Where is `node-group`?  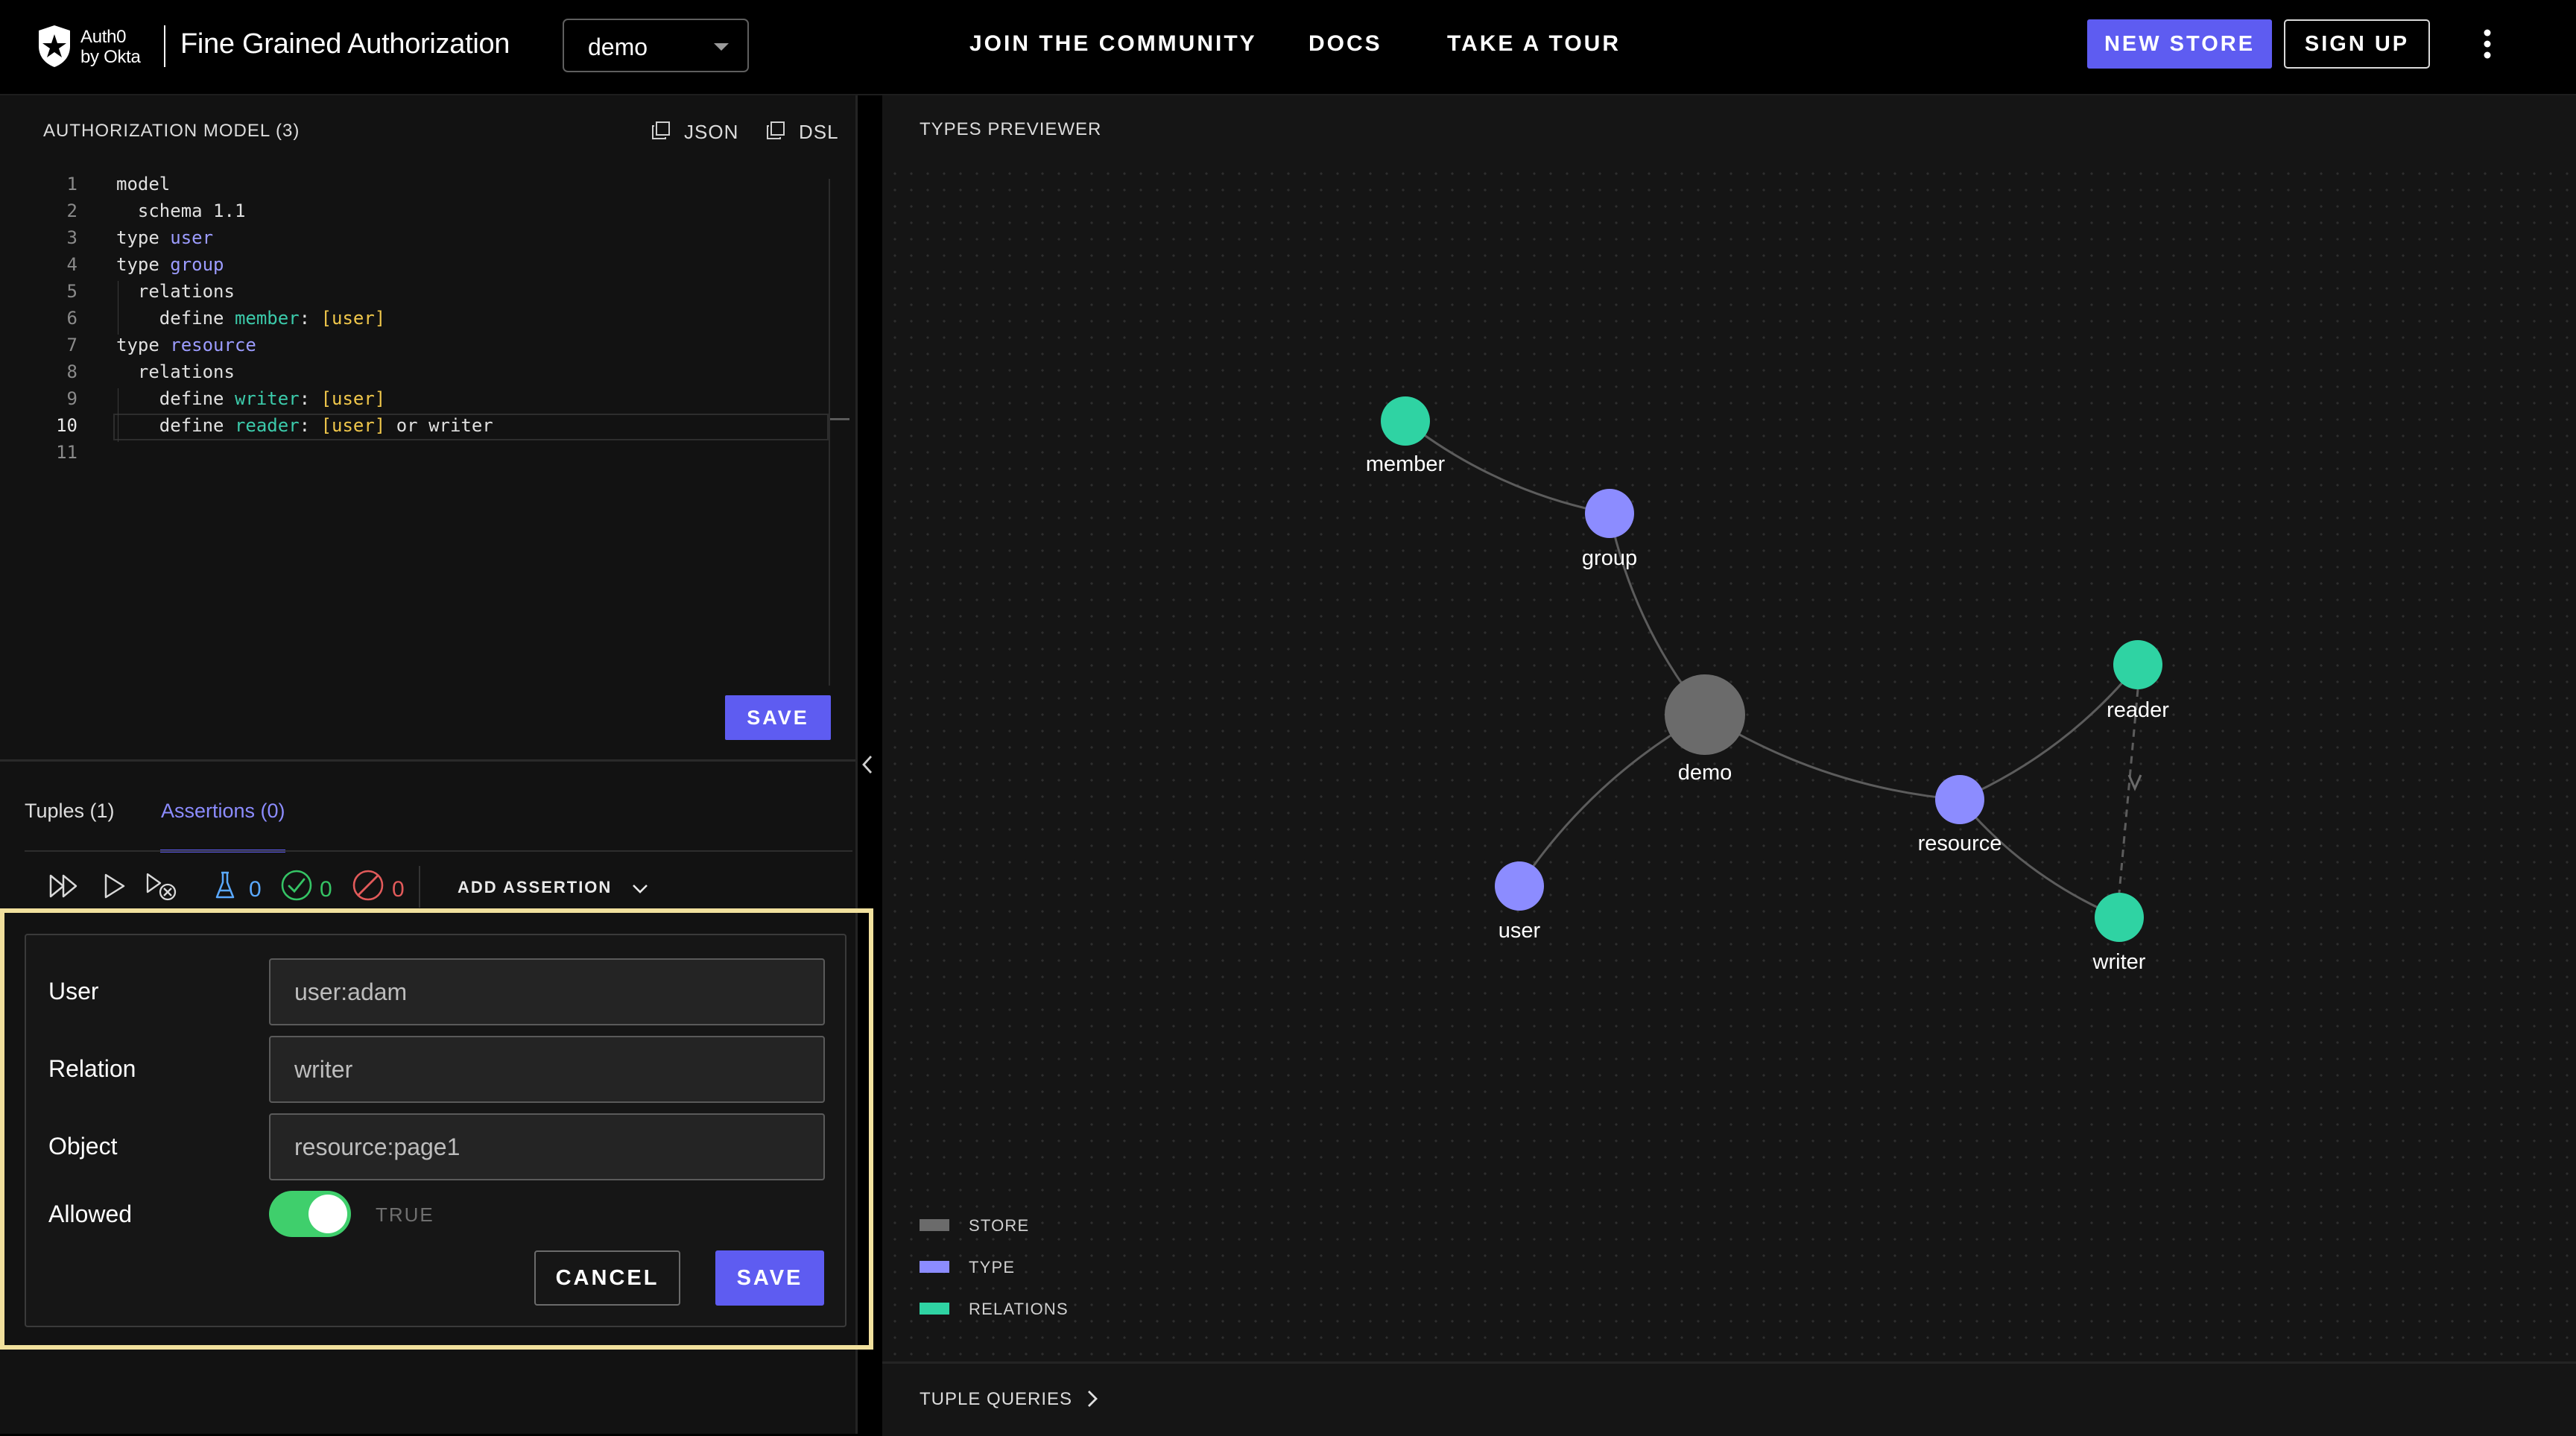 node-group is located at coordinates (1609, 513).